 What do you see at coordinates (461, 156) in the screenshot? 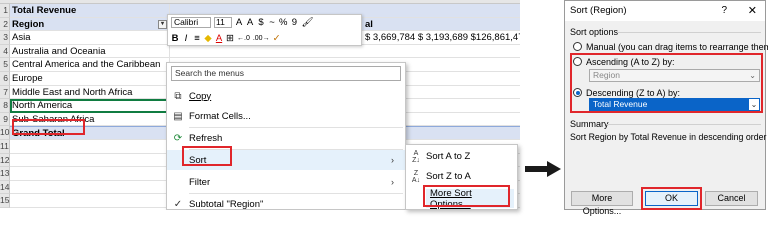
I see `menu-item-sort-a-to-z: A Z↓ Sort A to Z` at bounding box center [461, 156].